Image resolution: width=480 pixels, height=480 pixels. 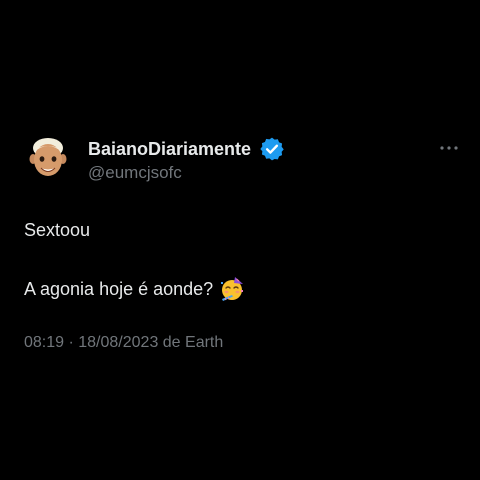 I want to click on memoji-avatar-icon, so click(x=48, y=157).